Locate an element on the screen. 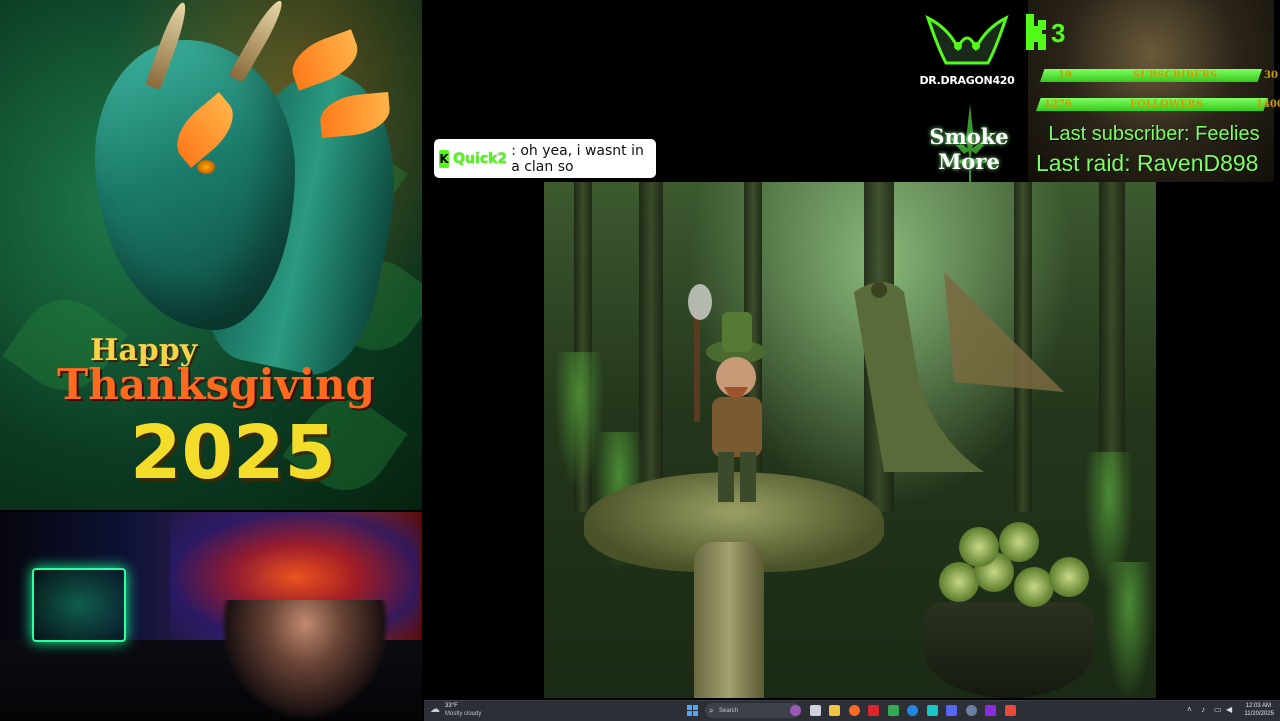  kick-badge-icon: K is located at coordinates (444, 158).